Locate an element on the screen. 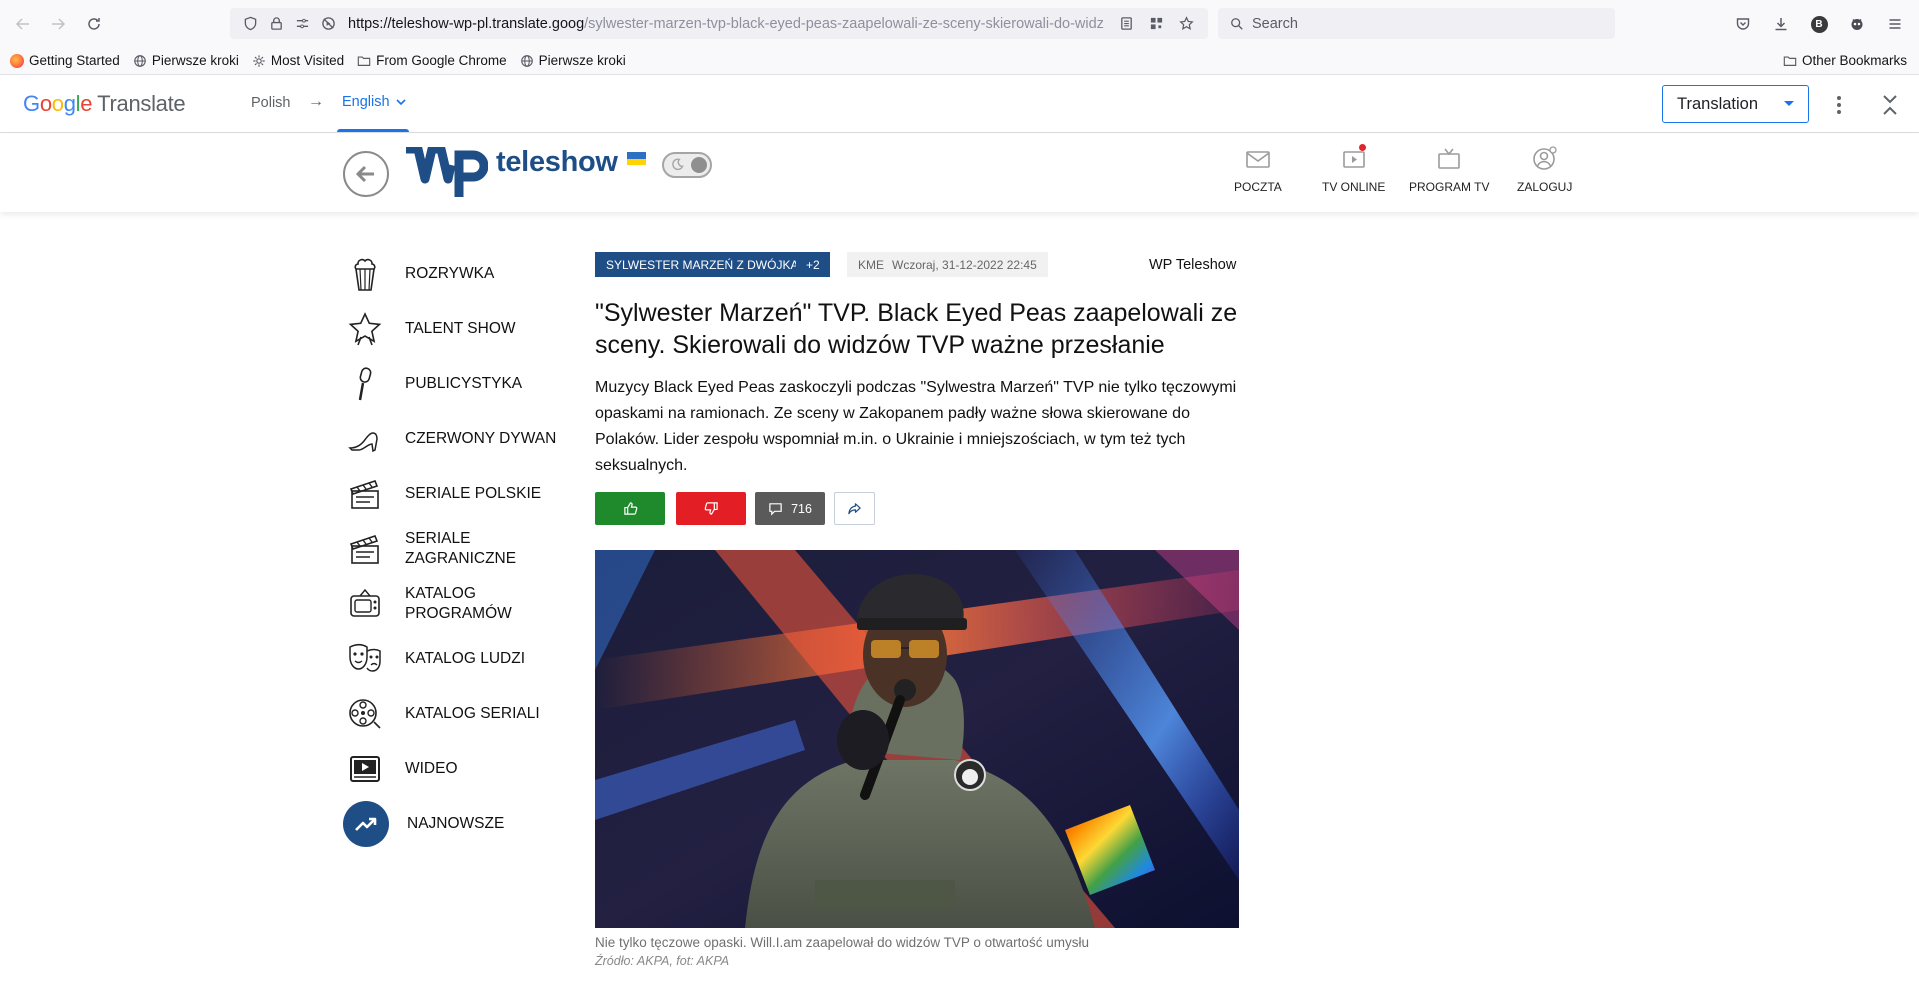 The height and width of the screenshot is (985, 1919). ukraine-flag-icon is located at coordinates (636, 158).